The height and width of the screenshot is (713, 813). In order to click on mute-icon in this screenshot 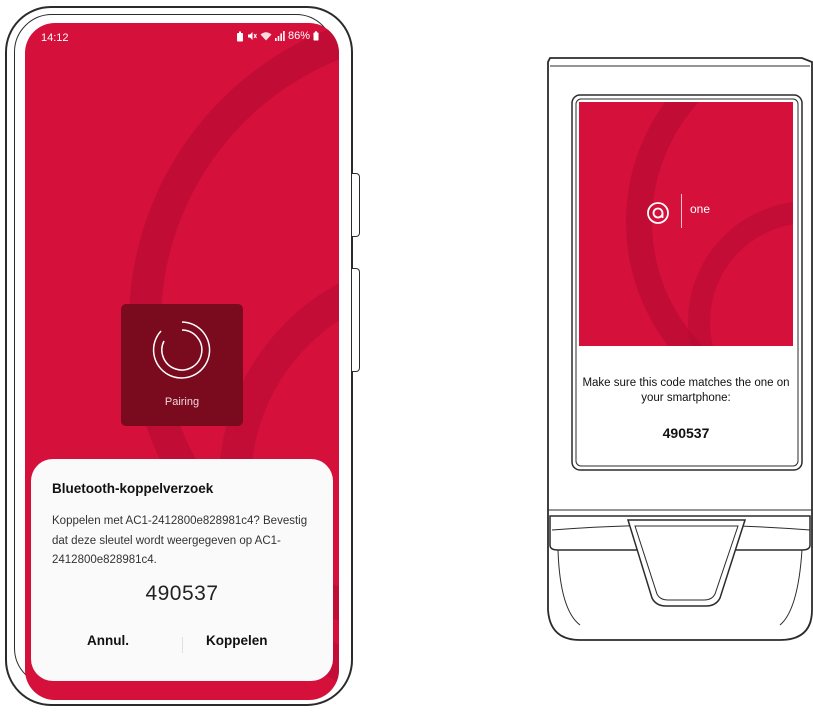, I will do `click(252, 36)`.